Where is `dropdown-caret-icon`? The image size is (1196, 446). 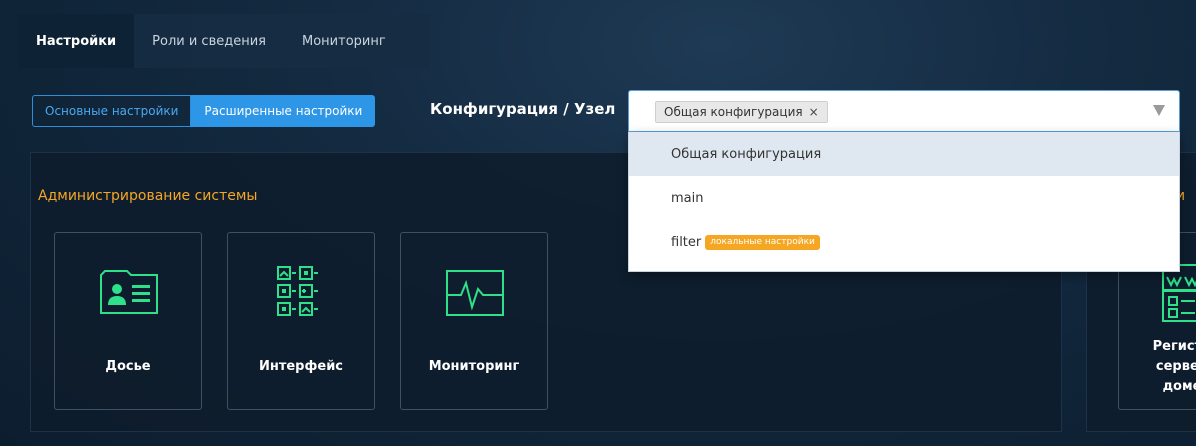
dropdown-caret-icon is located at coordinates (1159, 110).